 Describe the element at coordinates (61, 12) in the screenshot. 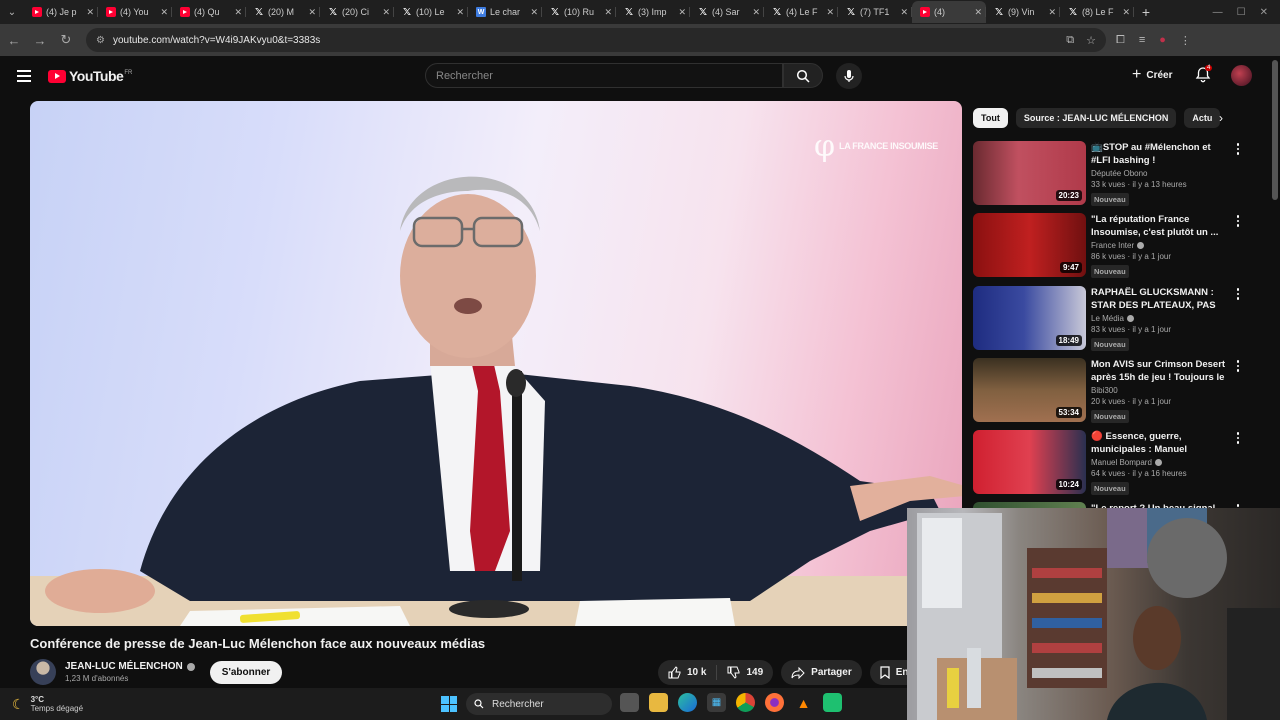

I see `browser-tab: (4) Je p ✕` at that location.